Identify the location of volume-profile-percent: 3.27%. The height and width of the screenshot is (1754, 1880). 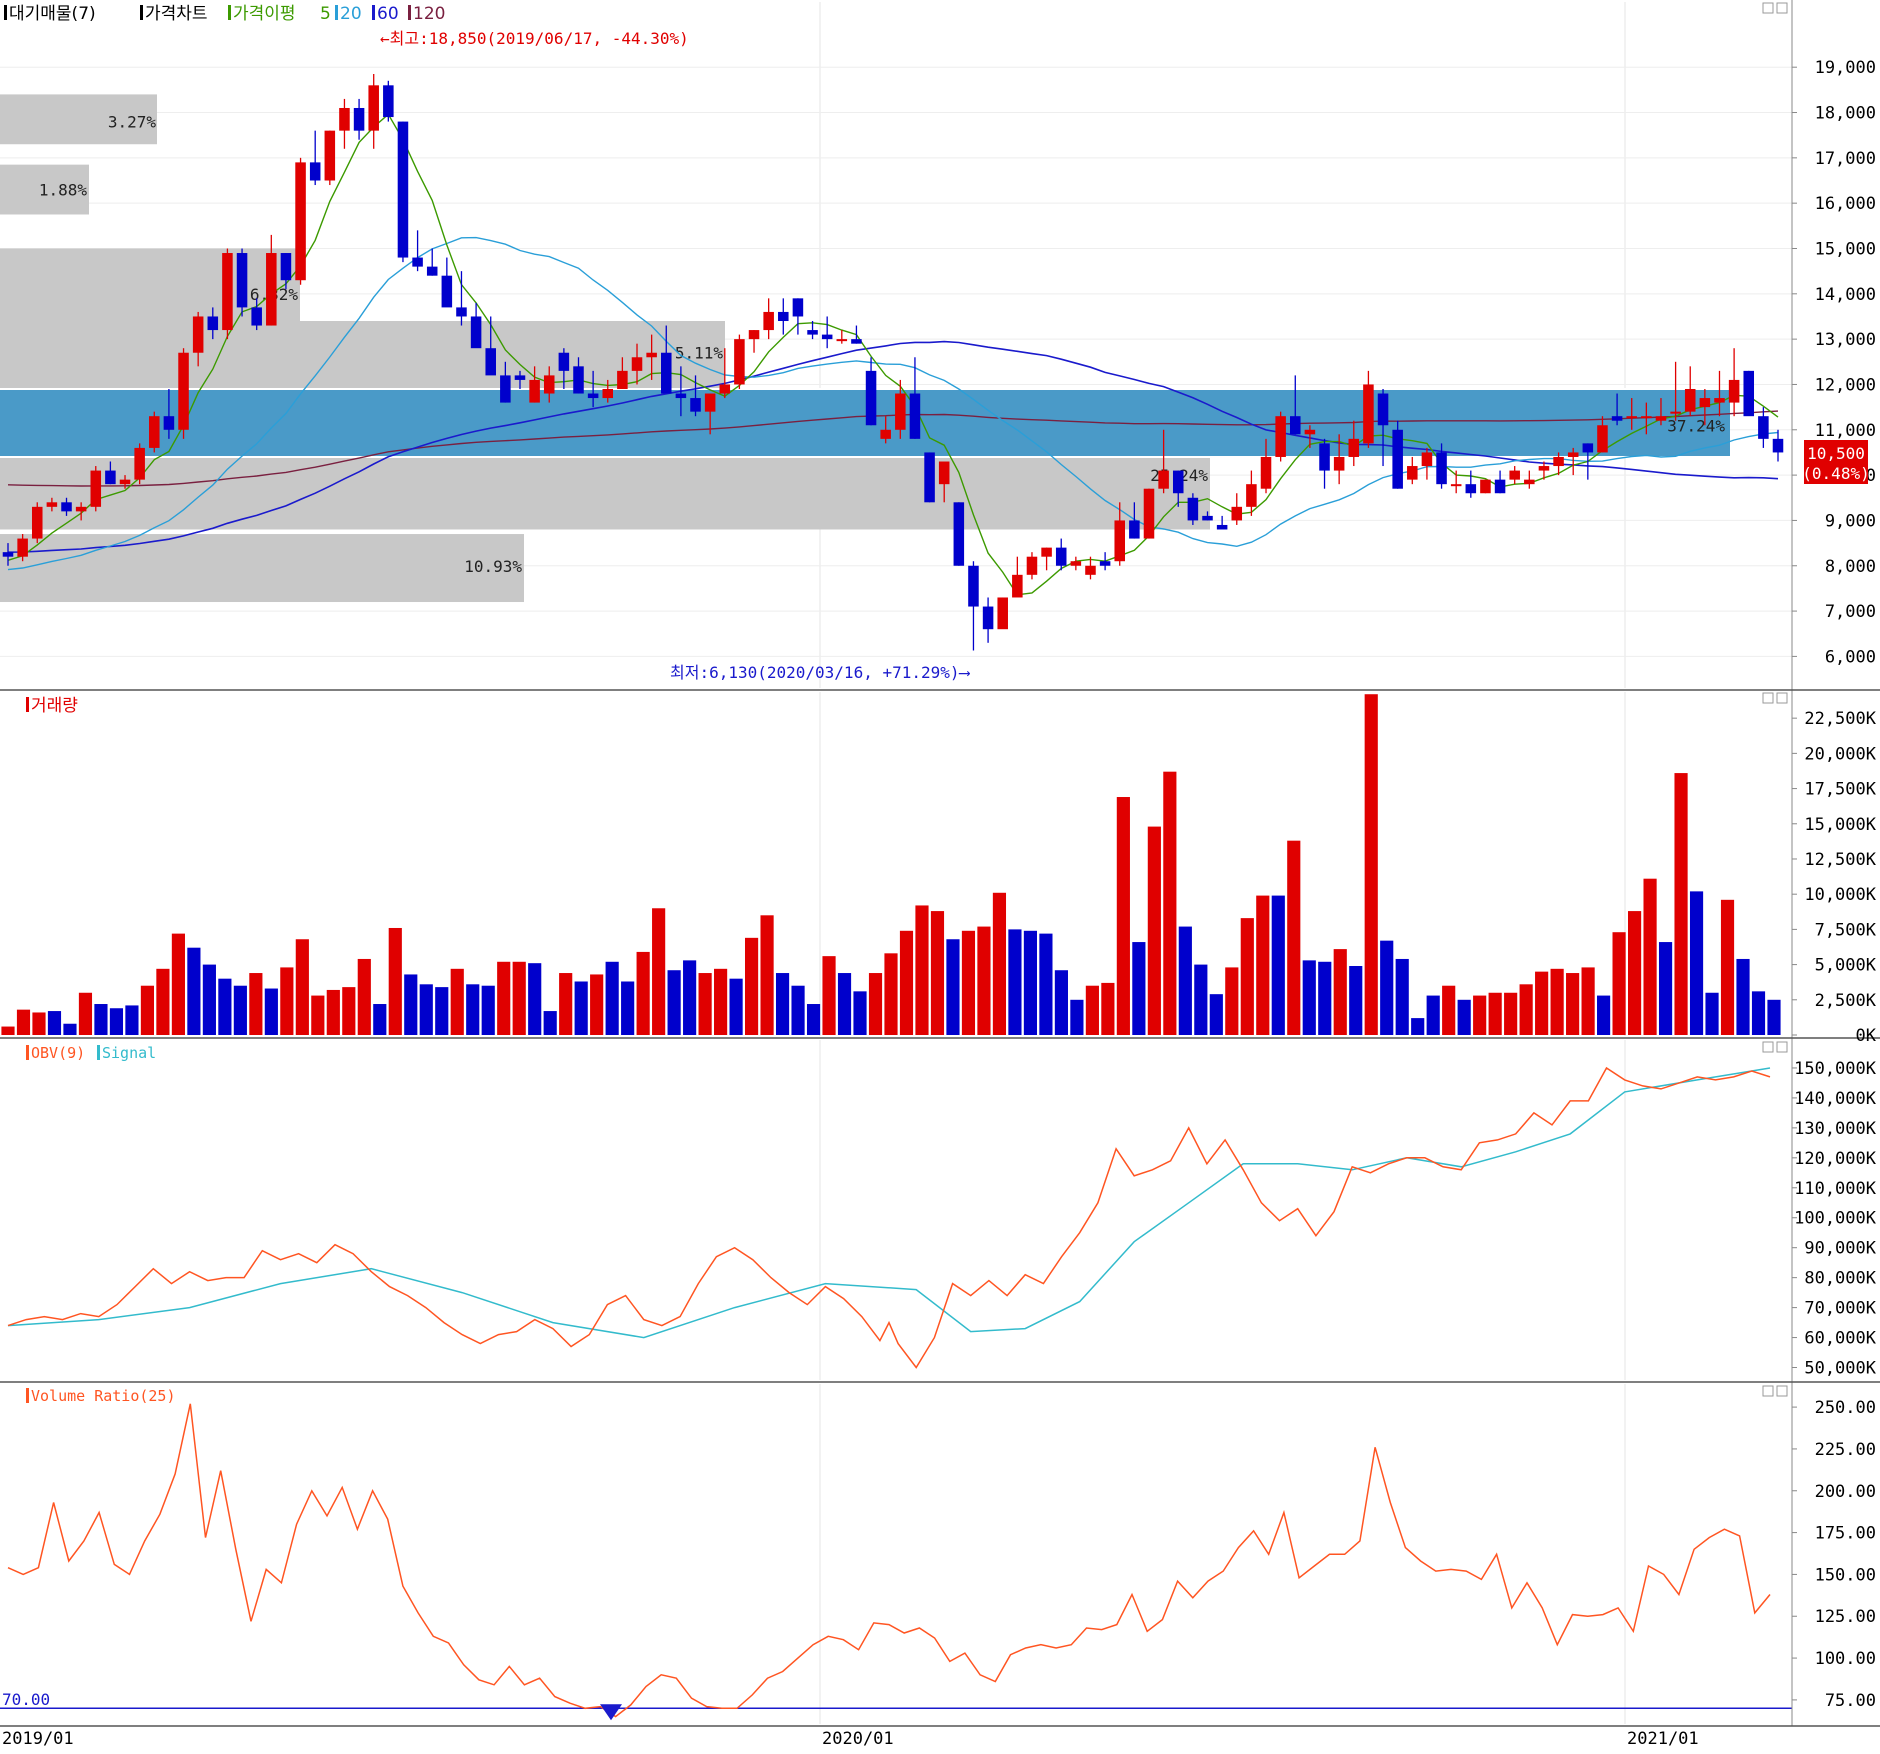
(132, 122).